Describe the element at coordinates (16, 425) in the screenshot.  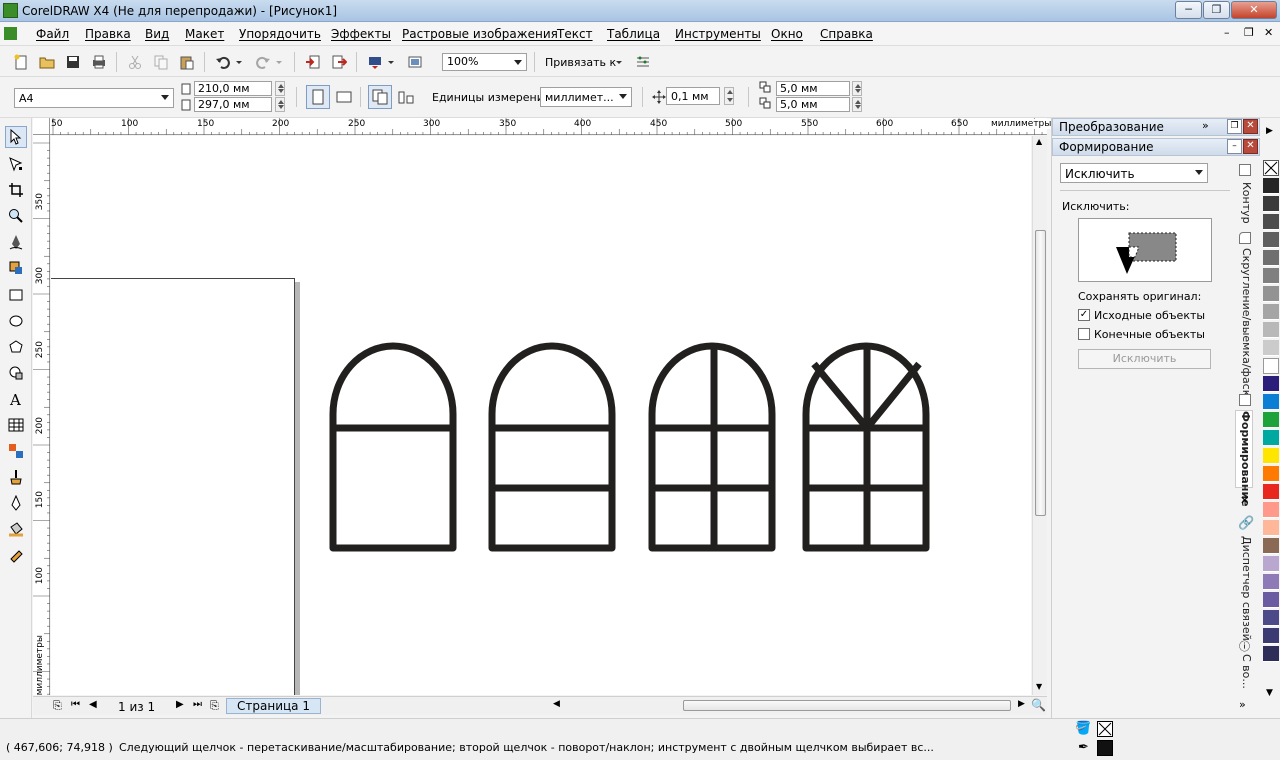
I see `table-tool-icon` at that location.